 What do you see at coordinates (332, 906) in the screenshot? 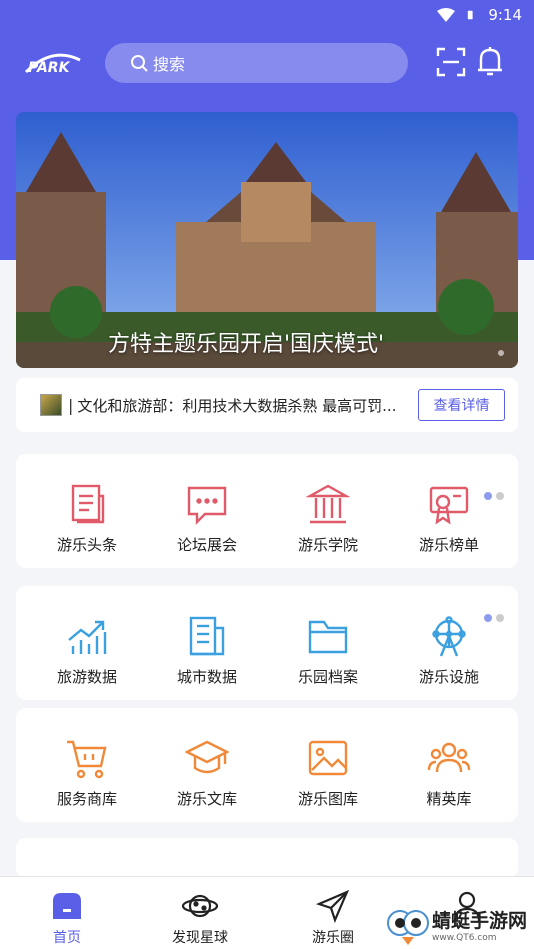
I see `paper-plane-icon` at bounding box center [332, 906].